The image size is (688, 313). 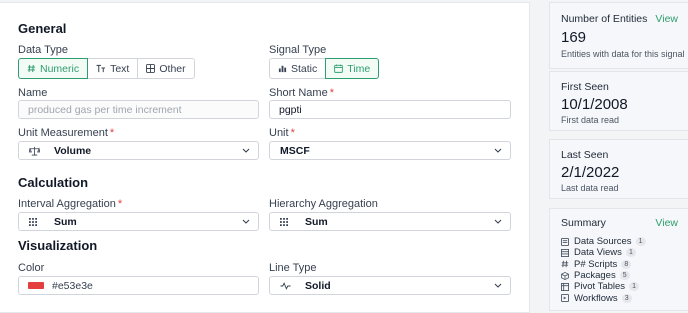 I want to click on line-type-select: Solid, so click(x=390, y=285).